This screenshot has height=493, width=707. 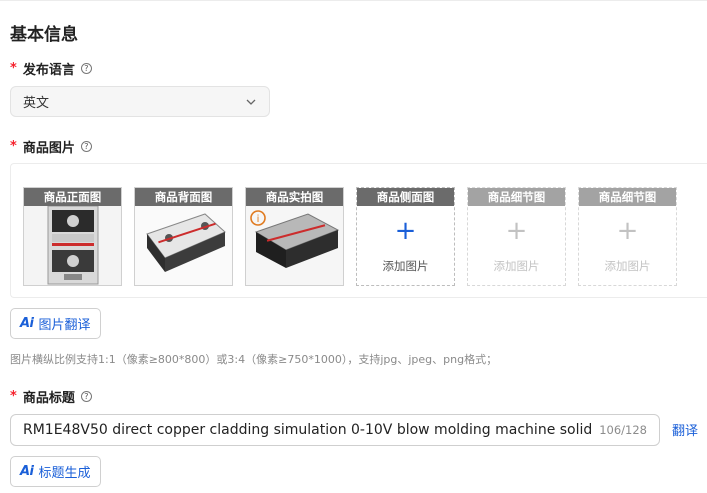 What do you see at coordinates (48, 70) in the screenshot?
I see `language-label-text: 发布语言` at bounding box center [48, 70].